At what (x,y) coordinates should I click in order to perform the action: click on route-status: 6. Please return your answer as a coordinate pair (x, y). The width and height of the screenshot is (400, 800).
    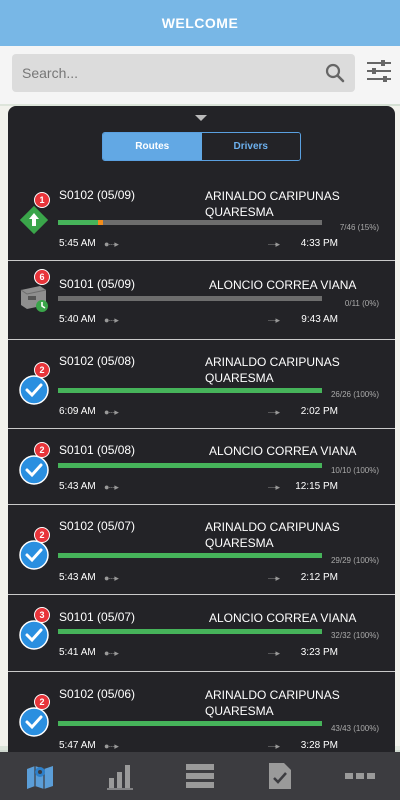
    Looking at the image, I should click on (34, 293).